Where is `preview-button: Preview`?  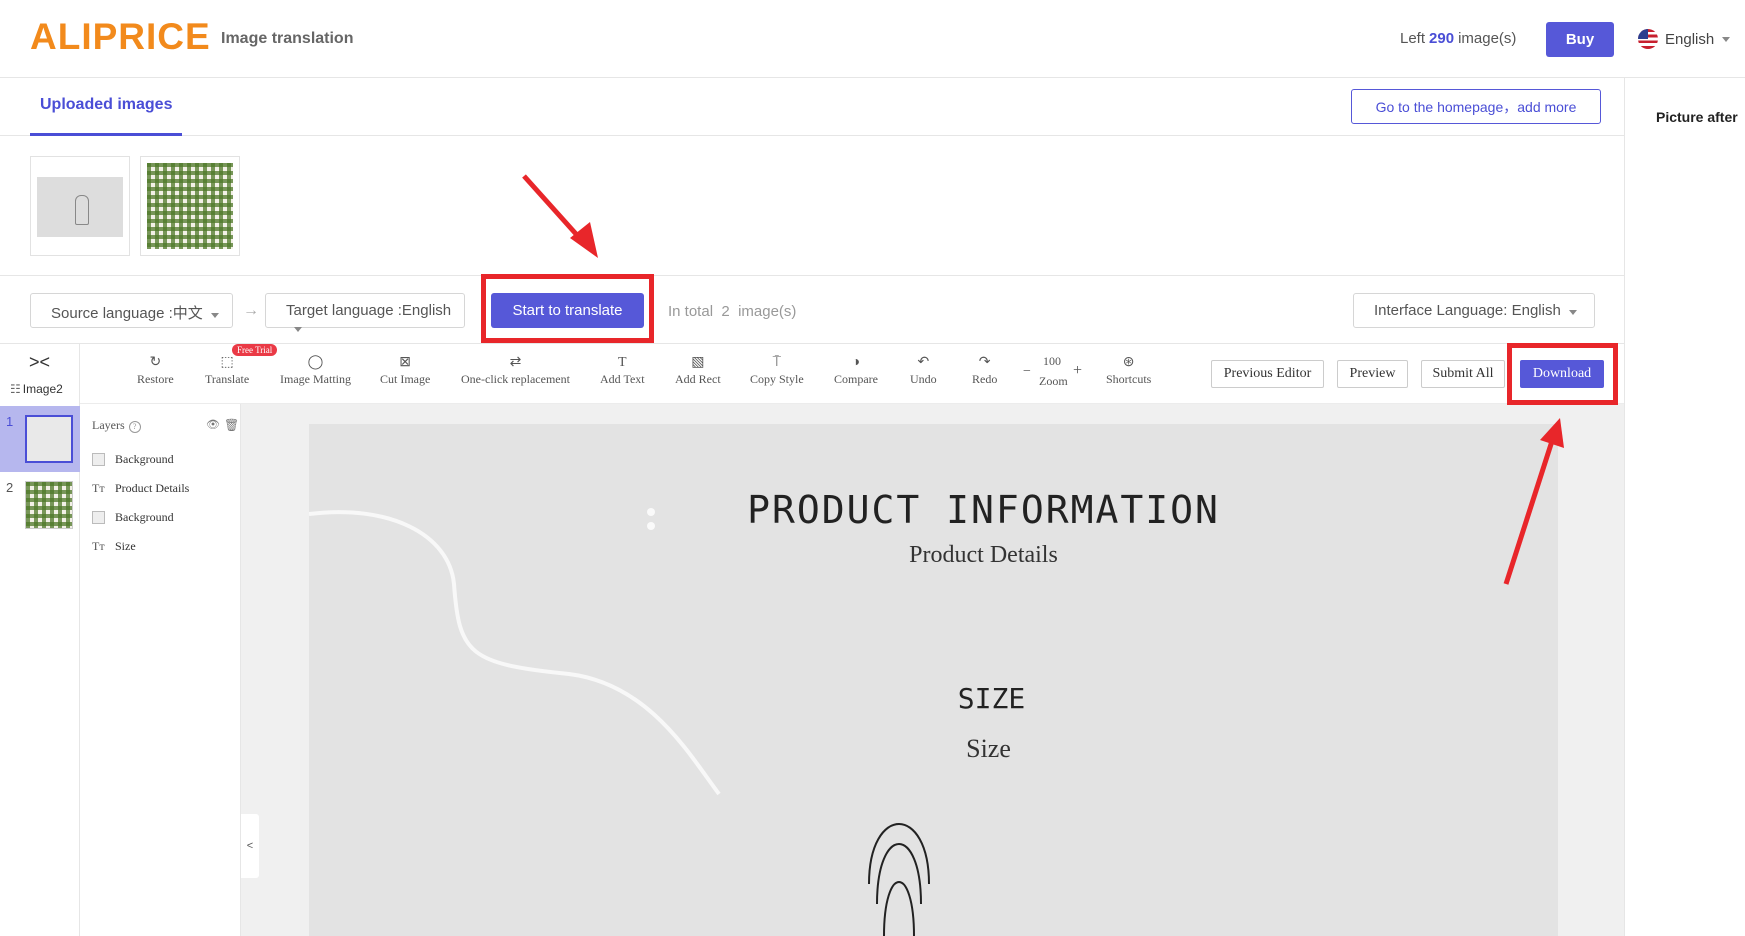 preview-button: Preview is located at coordinates (1372, 374).